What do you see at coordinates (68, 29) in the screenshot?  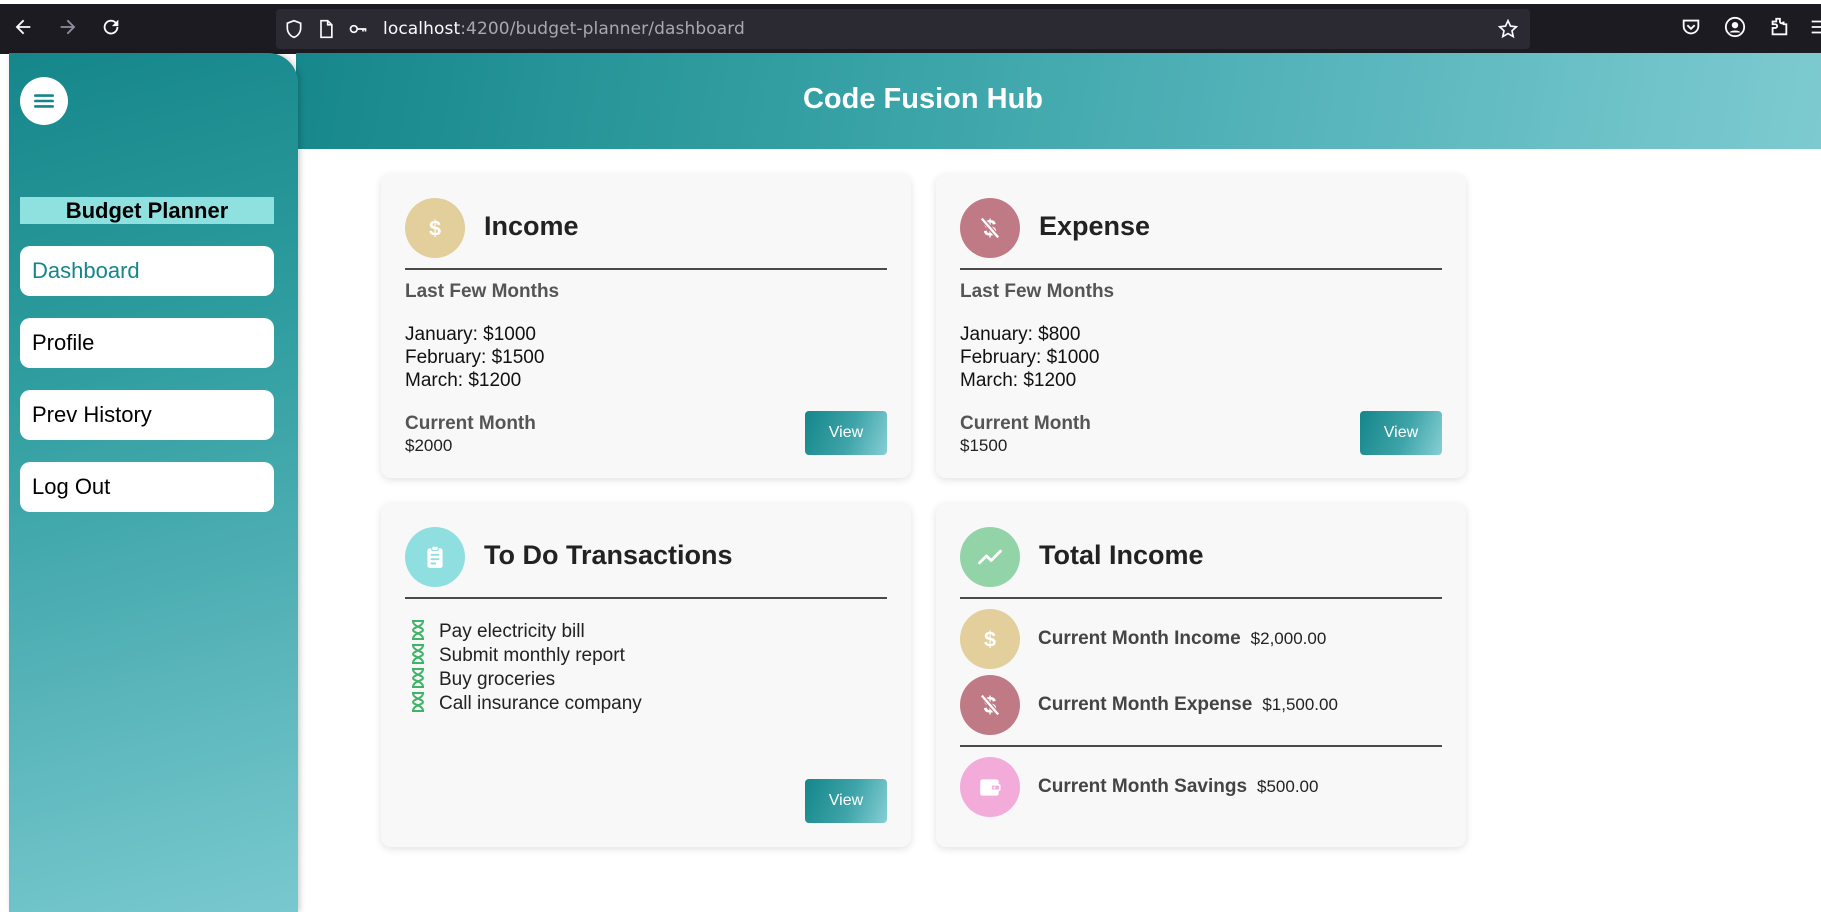 I see `forward-arrow-icon` at bounding box center [68, 29].